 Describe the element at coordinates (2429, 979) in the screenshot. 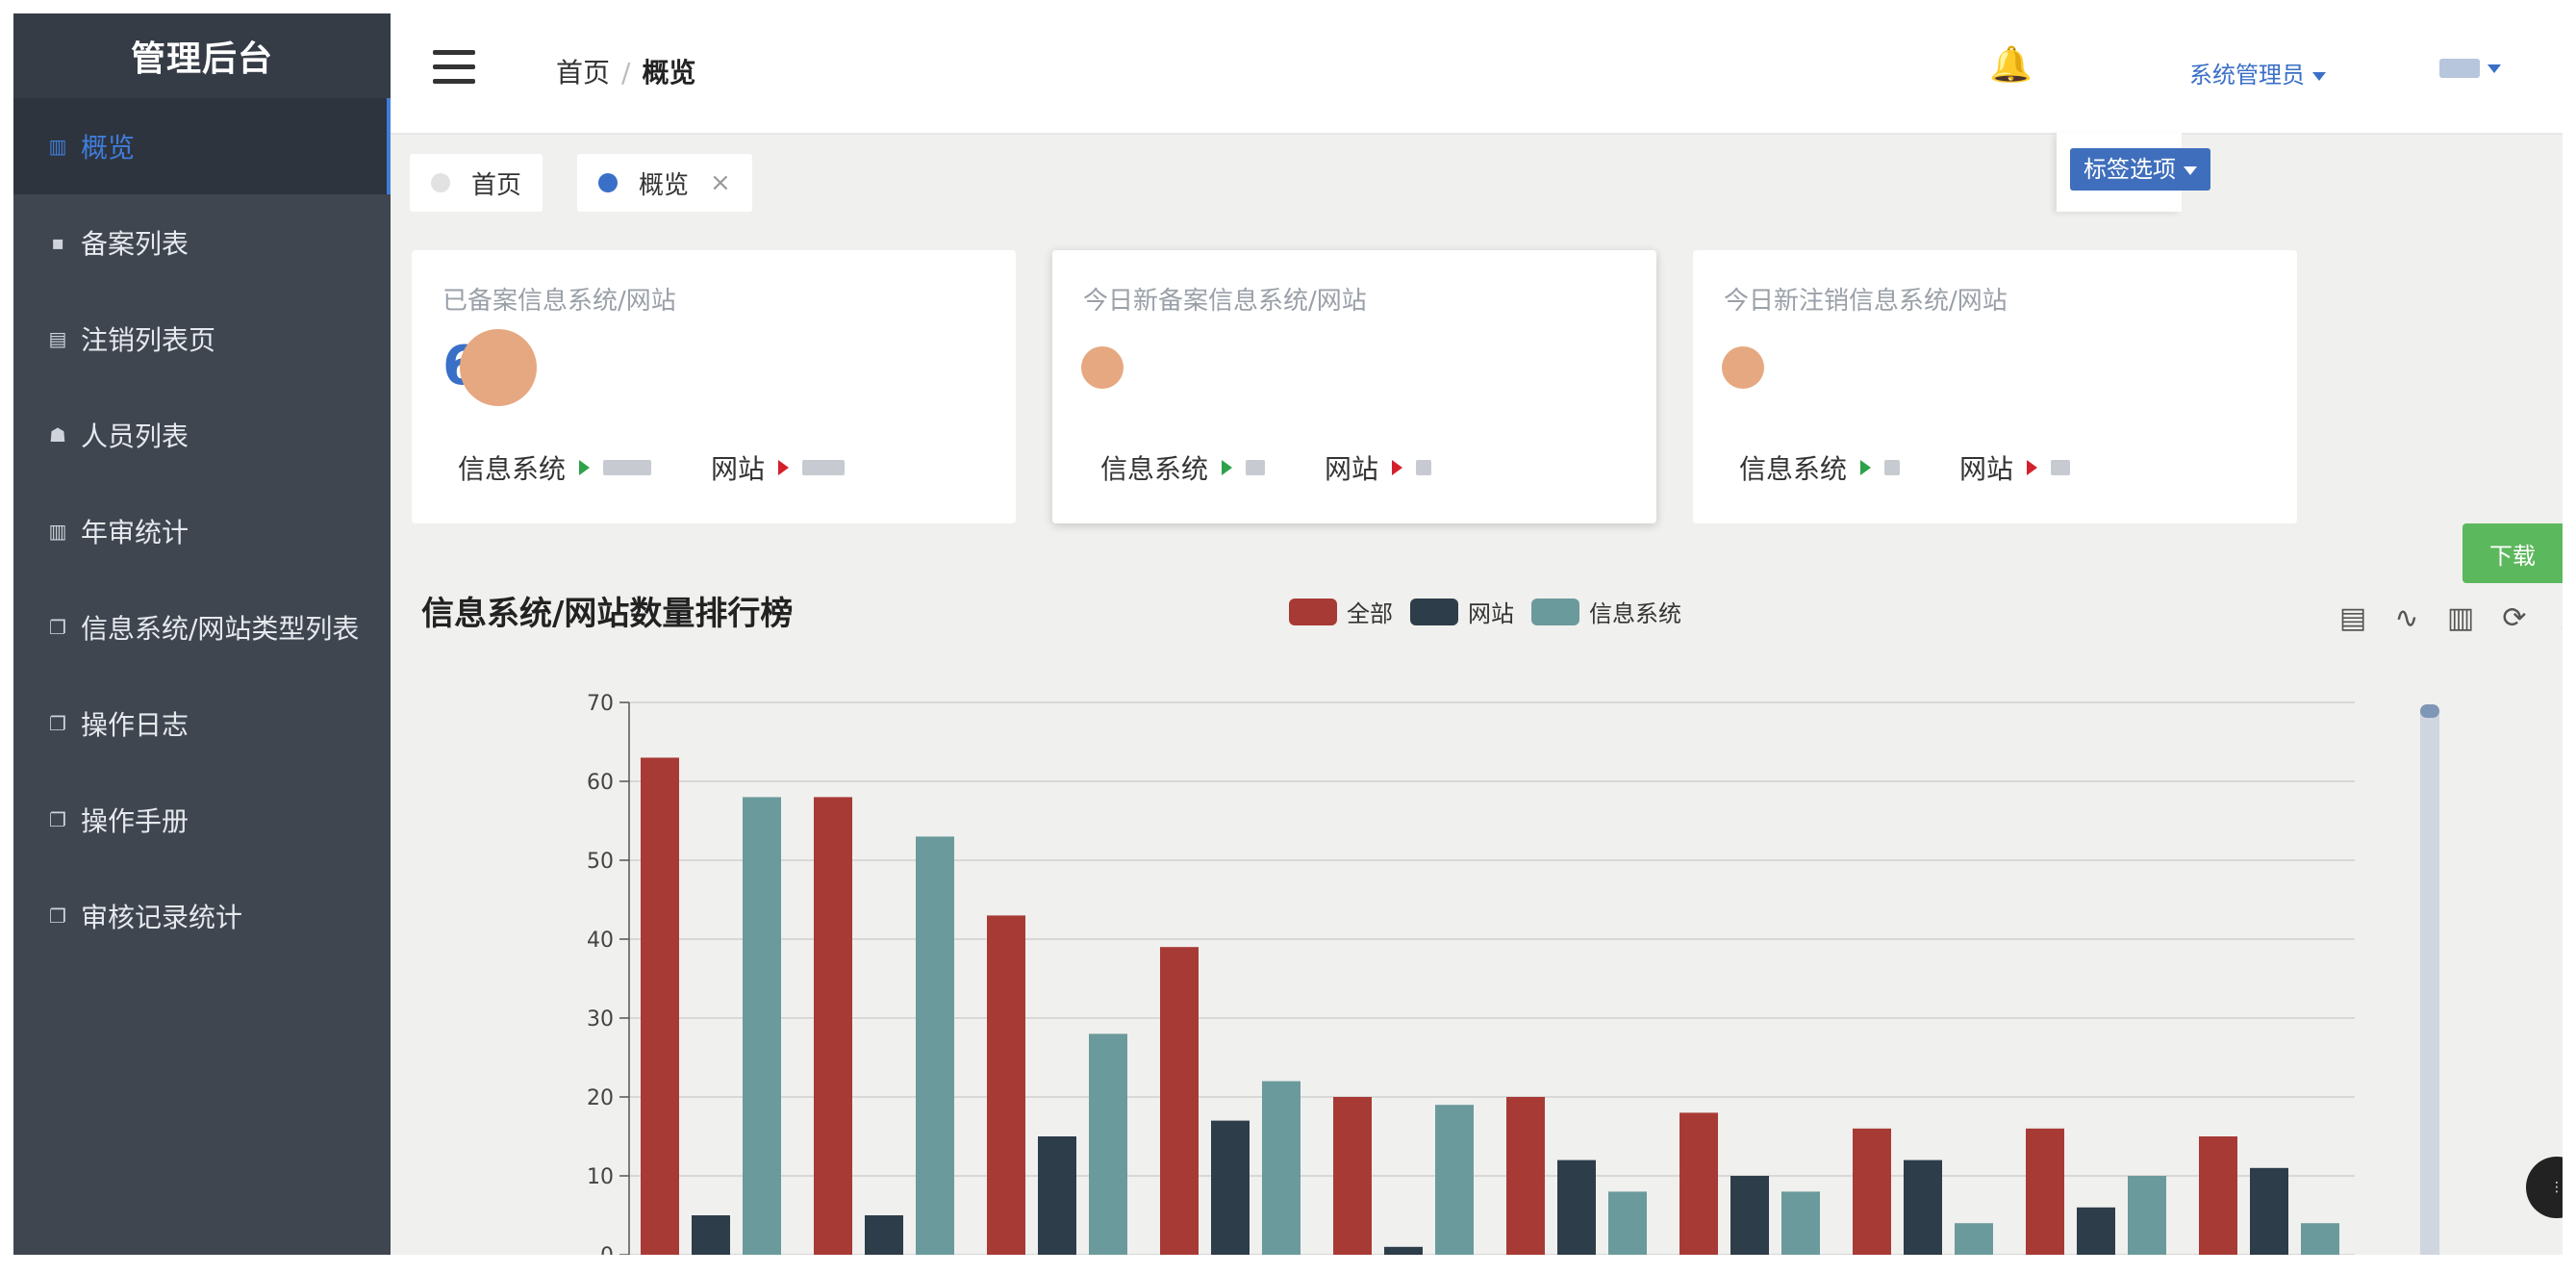

I see `chart-datazoom-slider` at that location.